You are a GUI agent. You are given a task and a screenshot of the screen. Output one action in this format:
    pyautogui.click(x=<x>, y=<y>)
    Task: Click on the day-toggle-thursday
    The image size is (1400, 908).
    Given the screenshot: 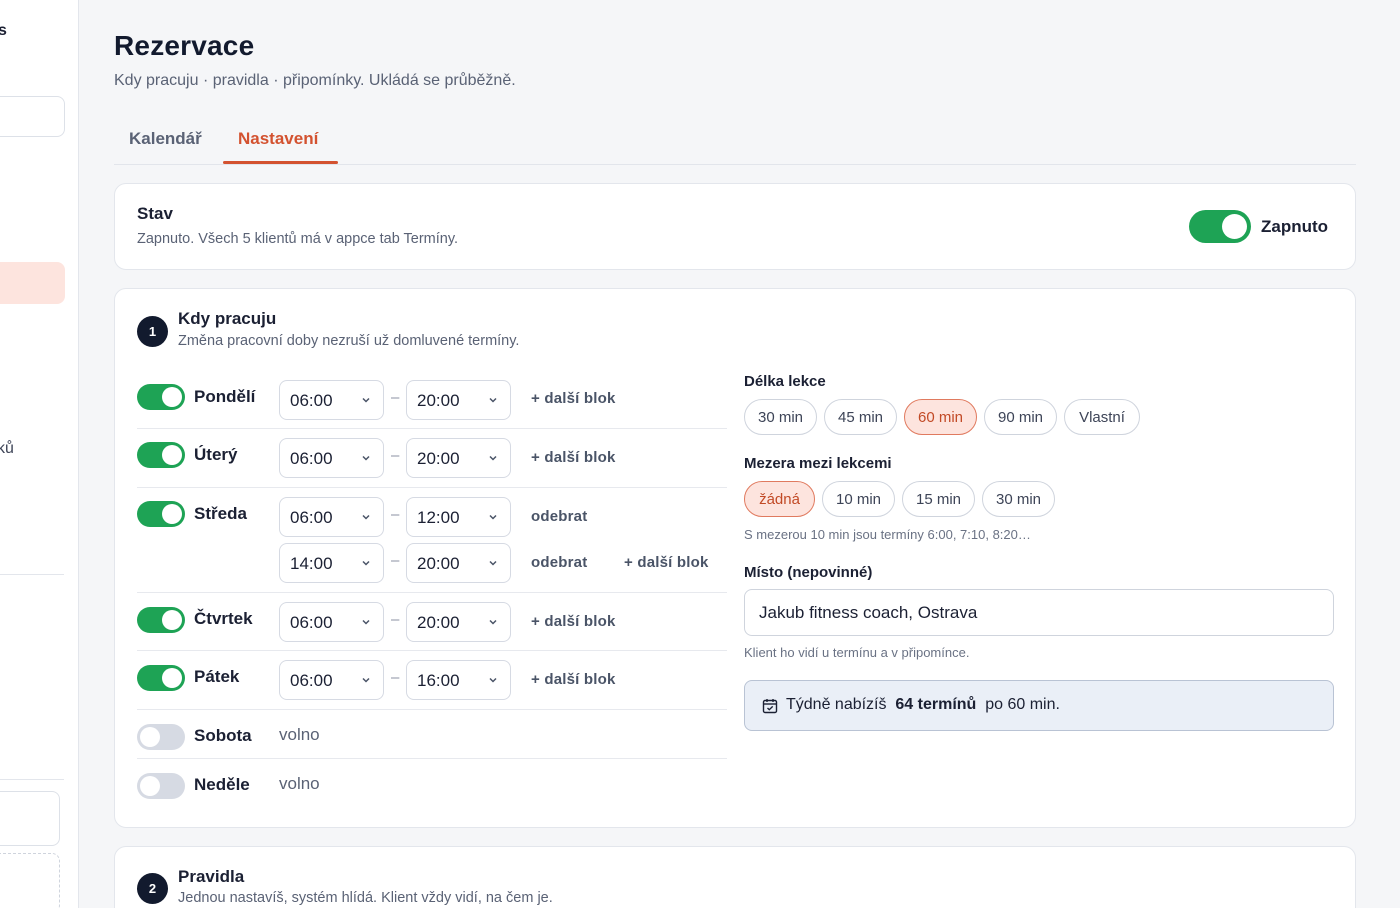 What is the action you would take?
    pyautogui.click(x=161, y=620)
    